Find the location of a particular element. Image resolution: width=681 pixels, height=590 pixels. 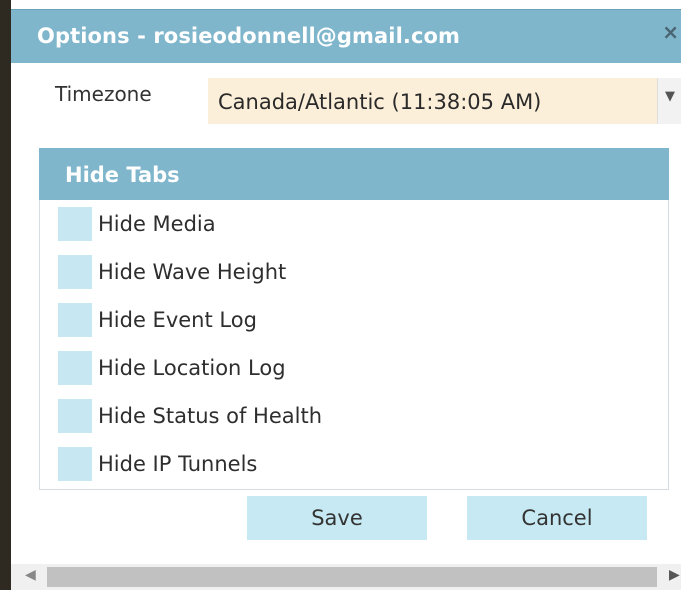

timezone-label: Timezone is located at coordinates (103, 94).